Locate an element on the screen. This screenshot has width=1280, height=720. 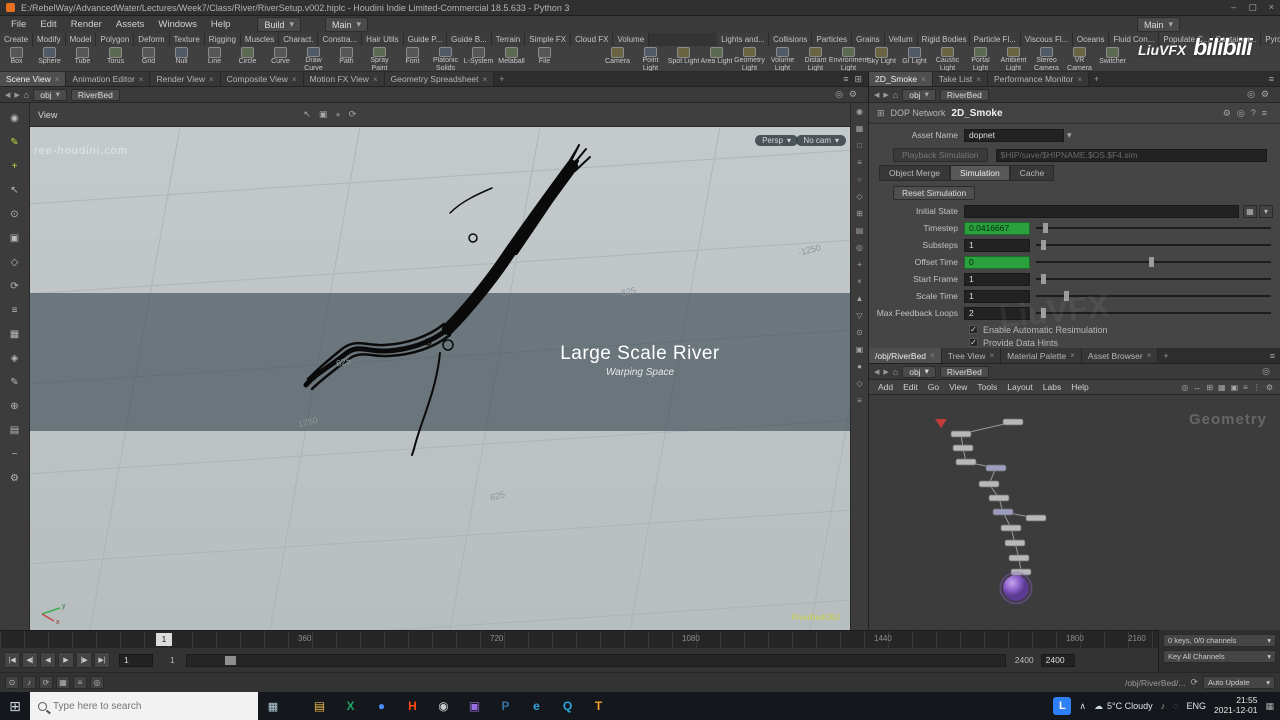
taskbar-app-icon: P is located at coordinates (505, 706).